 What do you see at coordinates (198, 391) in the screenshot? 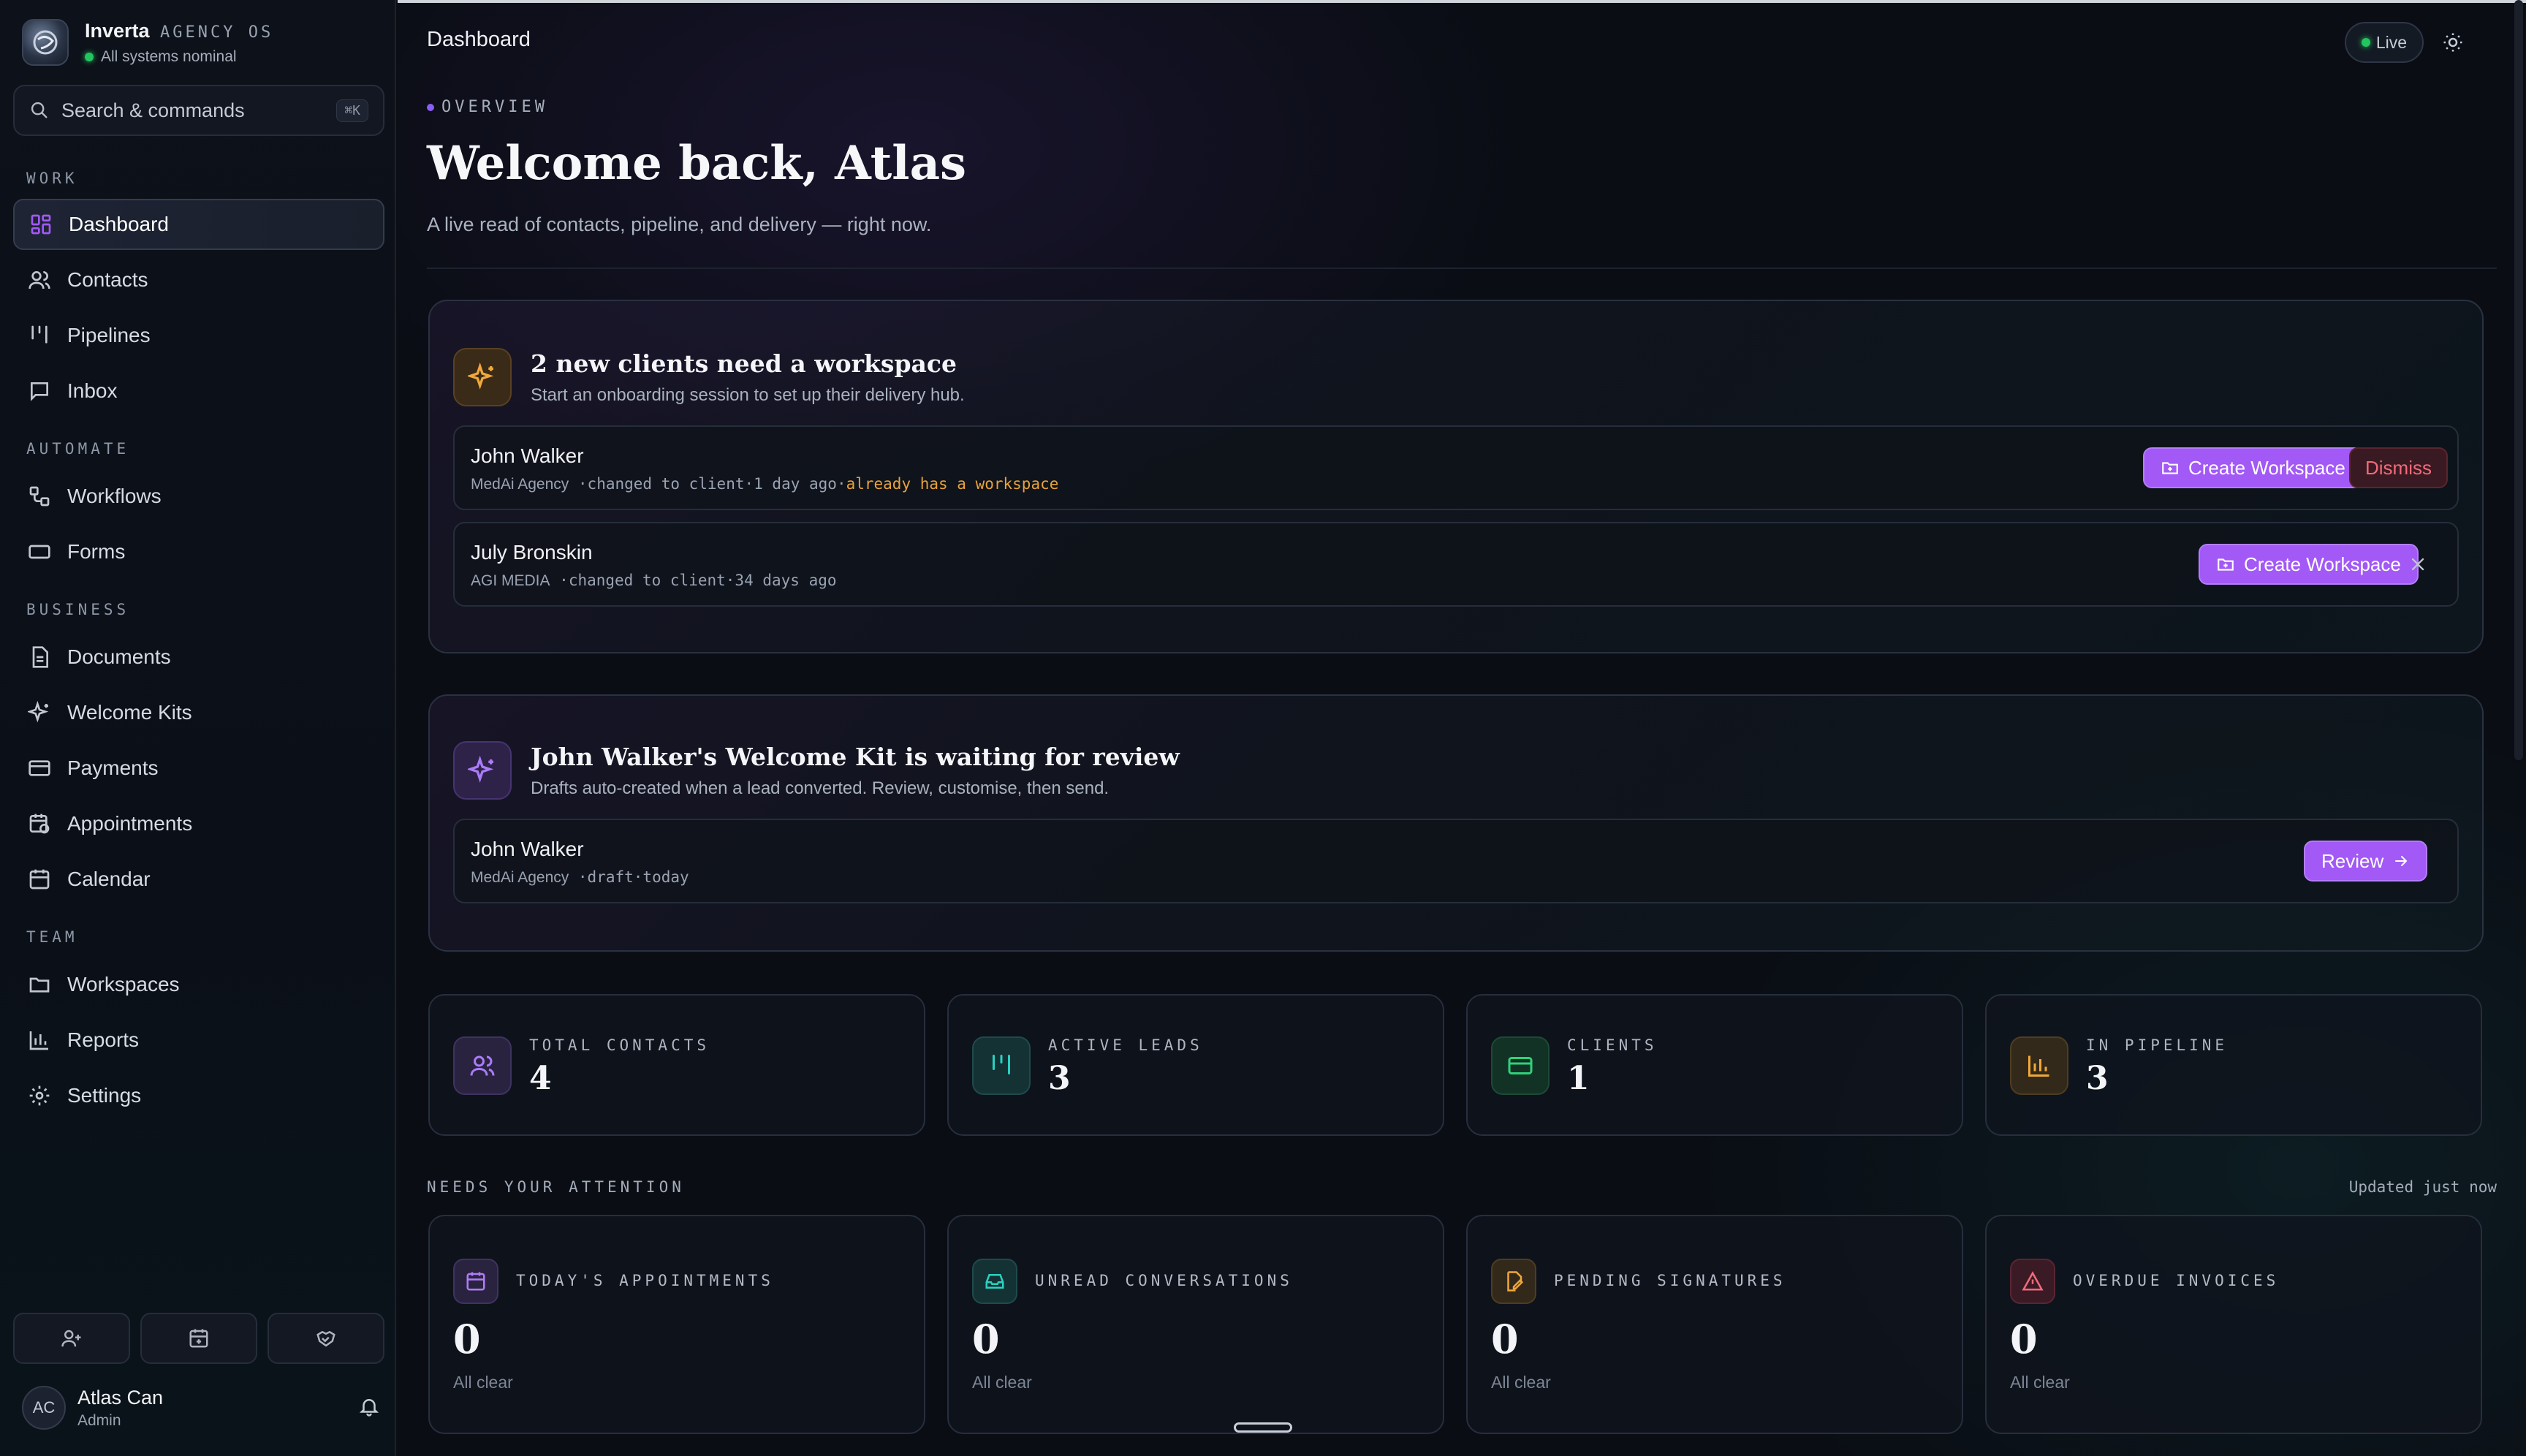
I see `sidebar-item-inbox: Inbox` at bounding box center [198, 391].